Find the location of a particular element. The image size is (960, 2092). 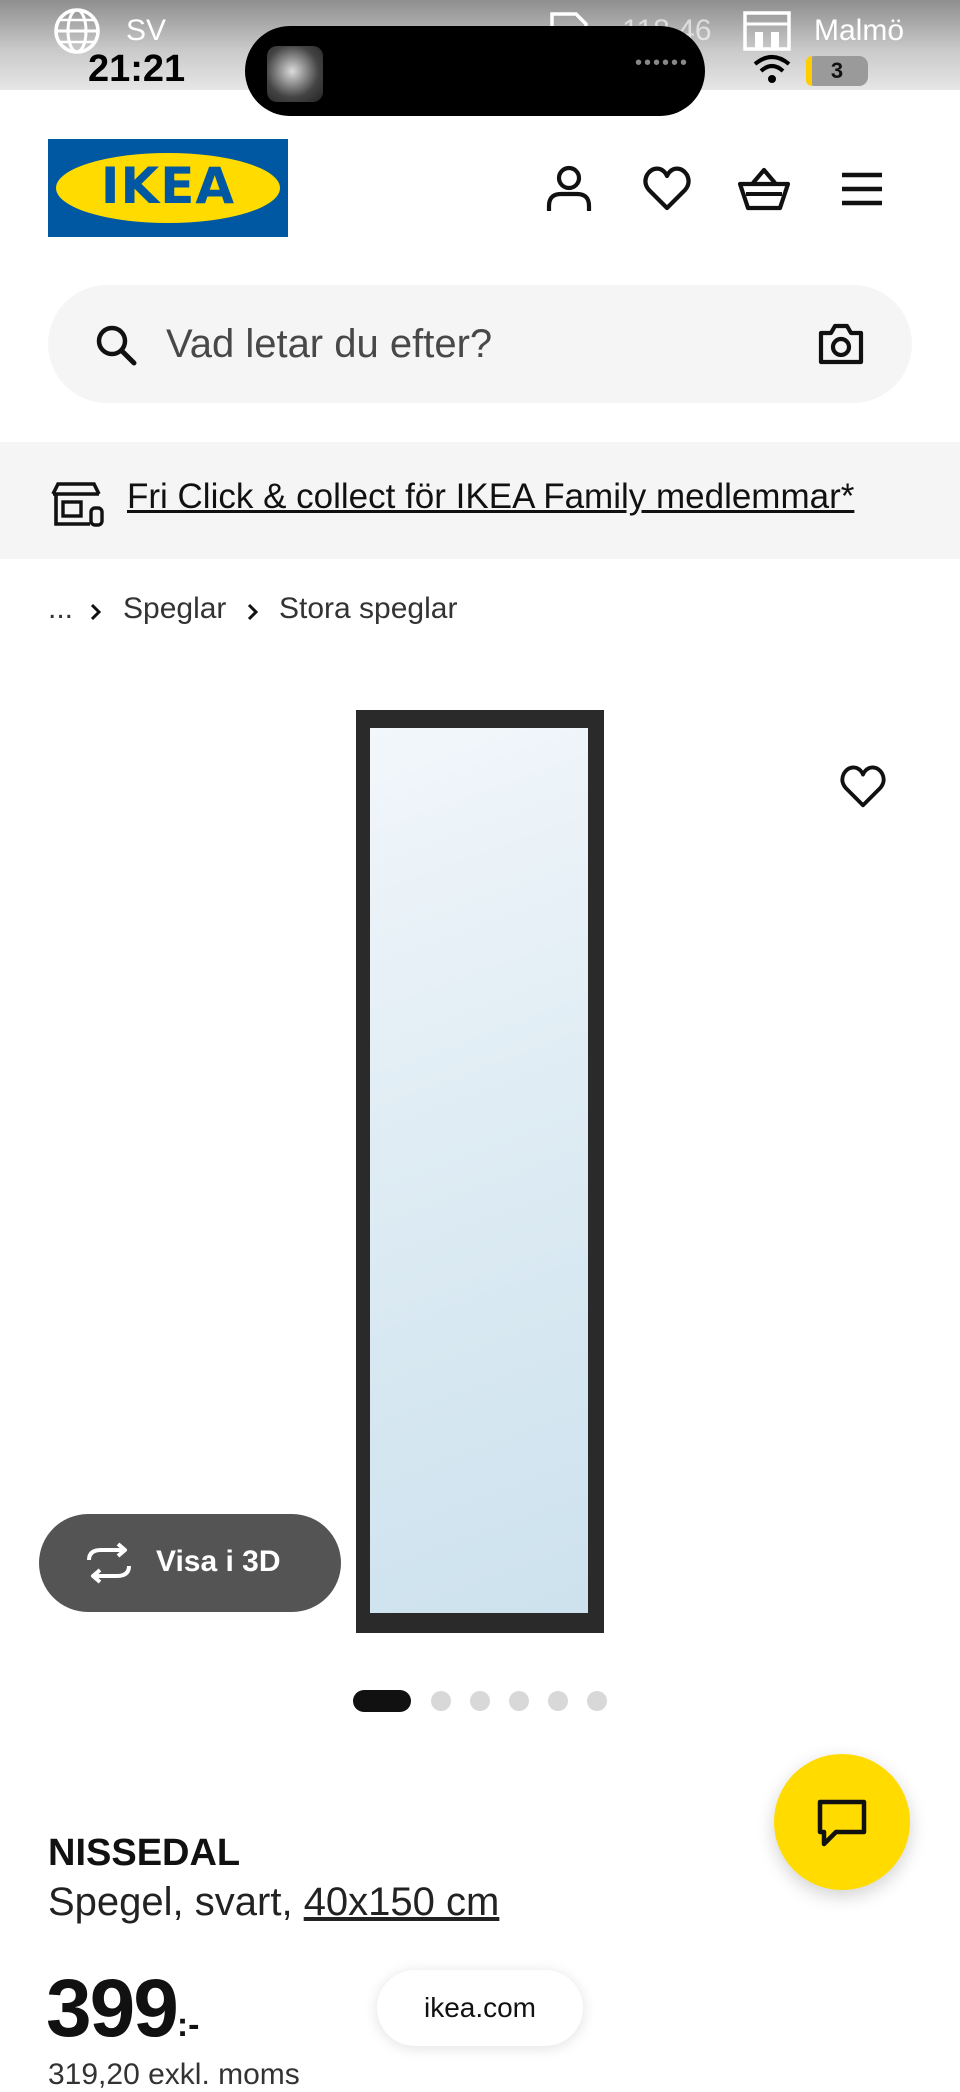

product-price-value: 399 is located at coordinates (112, 2008).